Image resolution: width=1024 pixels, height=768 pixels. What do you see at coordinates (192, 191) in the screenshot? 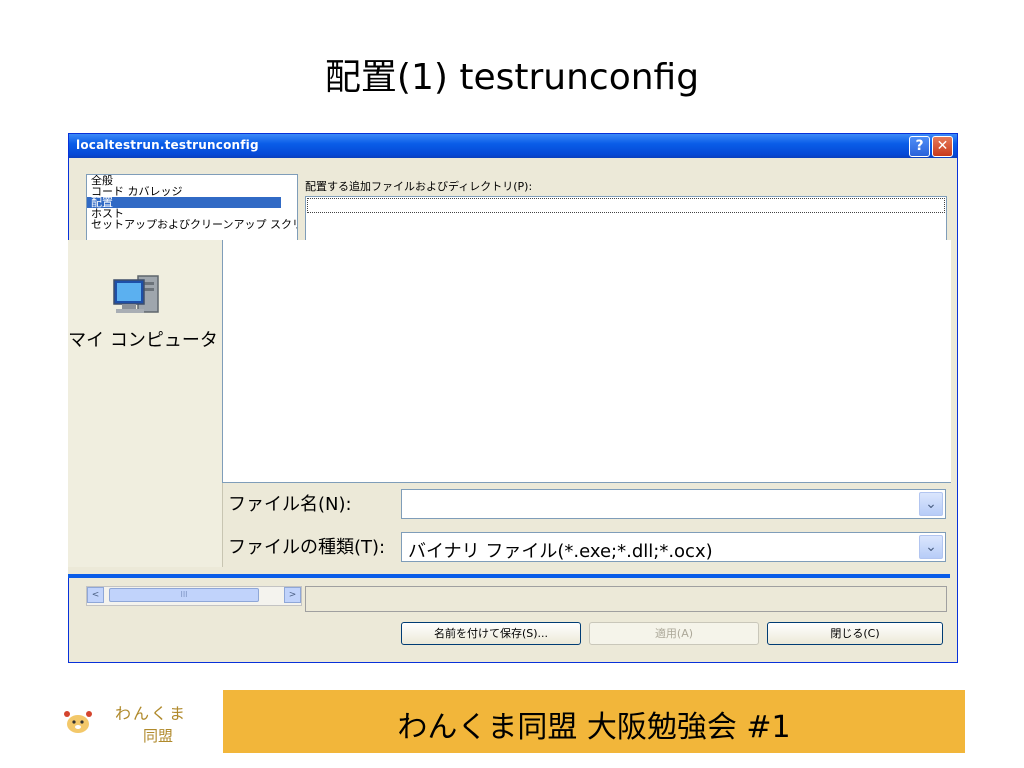
I see `tree-item-code-coverage: コード カバレッジ` at bounding box center [192, 191].